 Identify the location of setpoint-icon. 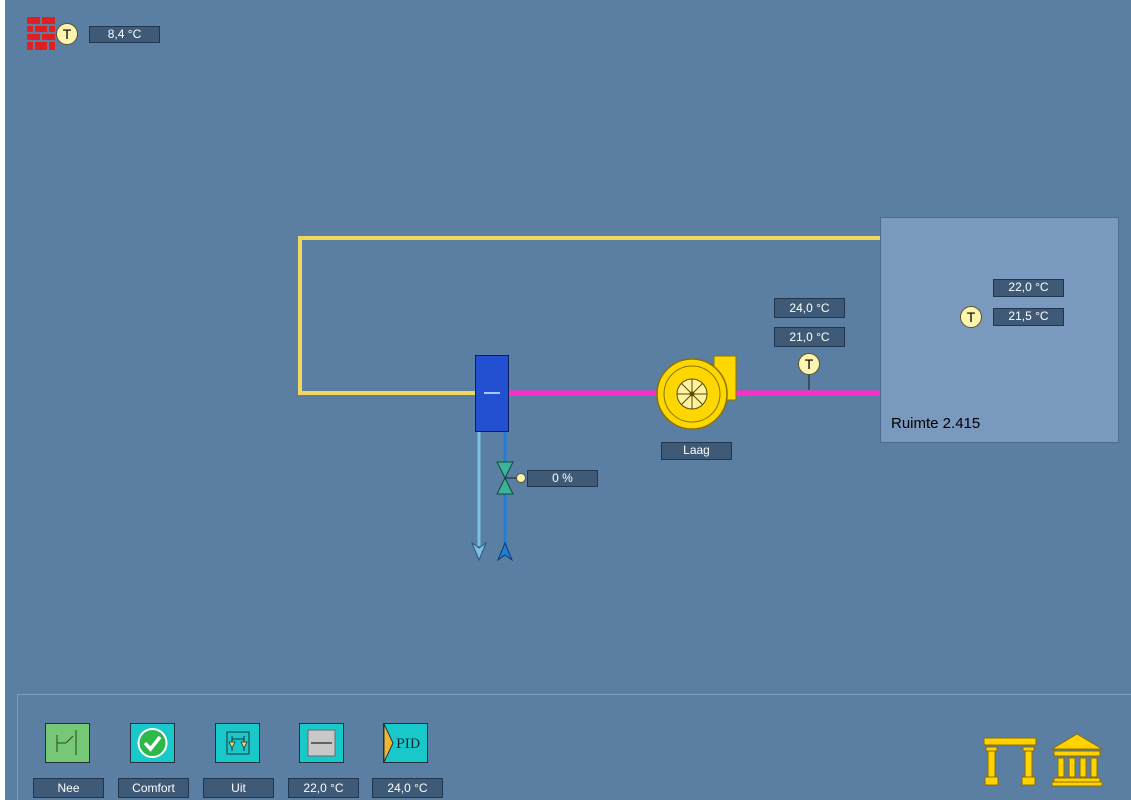
(321, 743).